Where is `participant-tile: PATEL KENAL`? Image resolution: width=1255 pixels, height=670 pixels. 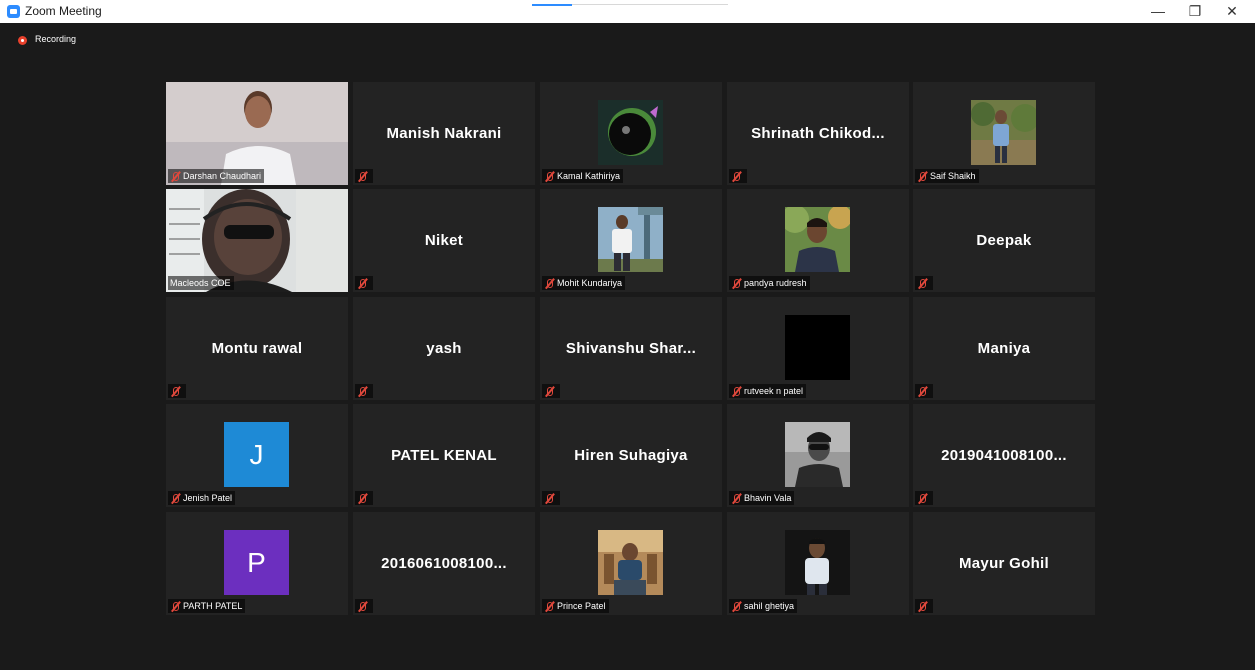 participant-tile: PATEL KENAL is located at coordinates (444, 455).